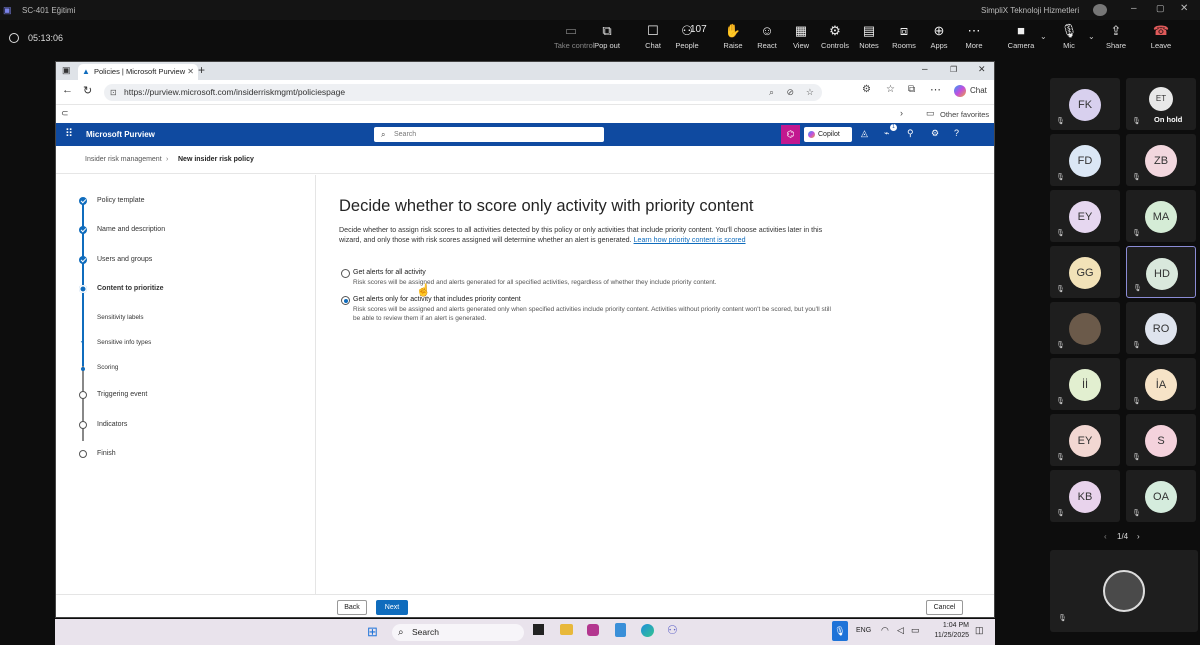 The image size is (1200, 645). I want to click on clock-date: 11/25/2025, so click(947, 635).